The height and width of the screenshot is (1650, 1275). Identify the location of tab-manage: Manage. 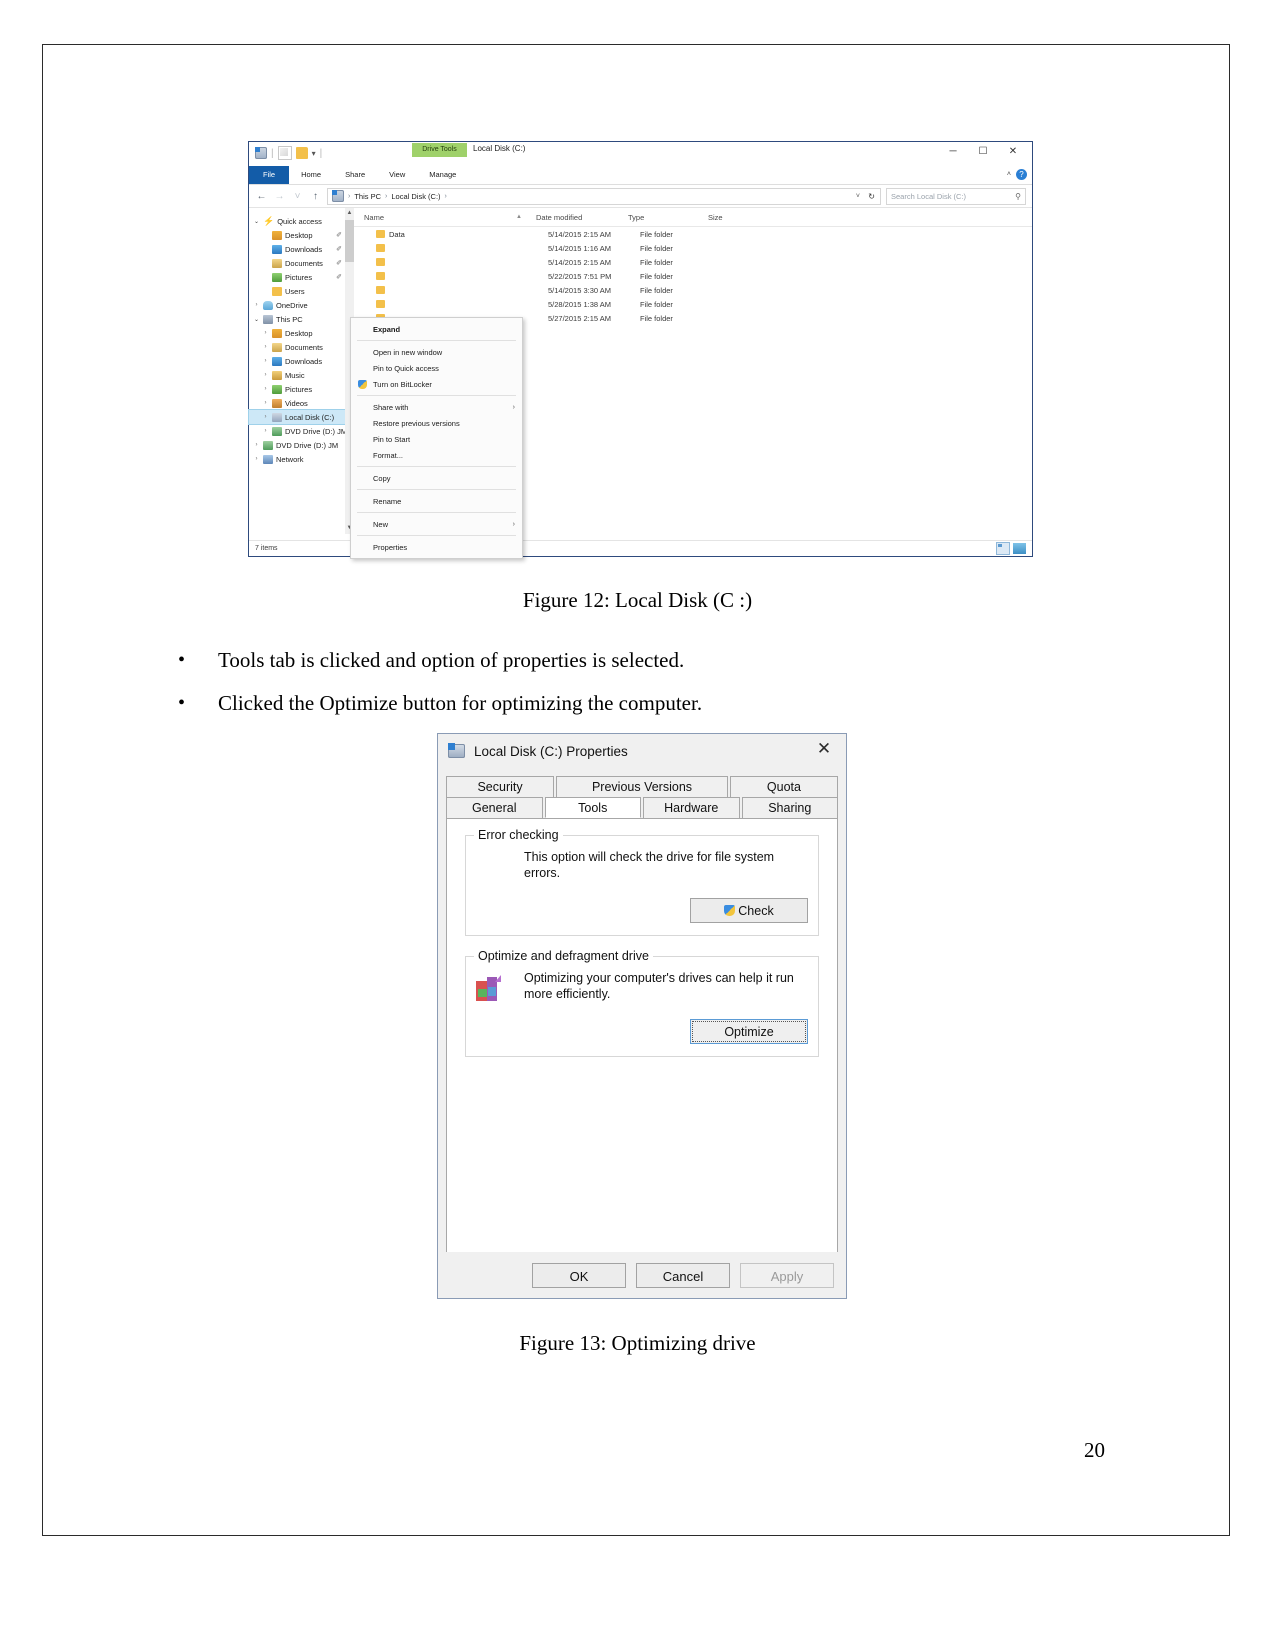
(442, 175).